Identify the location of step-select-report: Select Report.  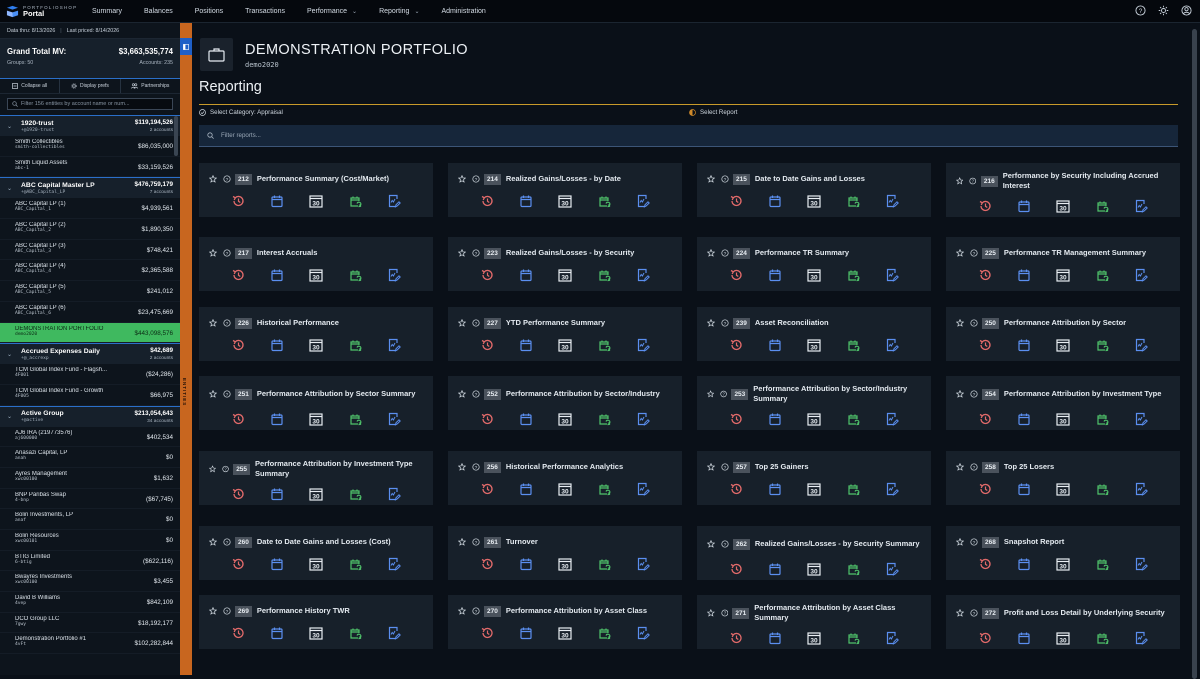
(713, 112).